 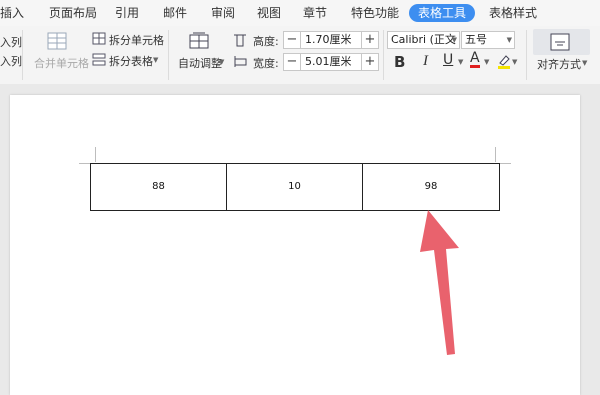 I want to click on width-value: 5.01厘米, so click(x=328, y=62).